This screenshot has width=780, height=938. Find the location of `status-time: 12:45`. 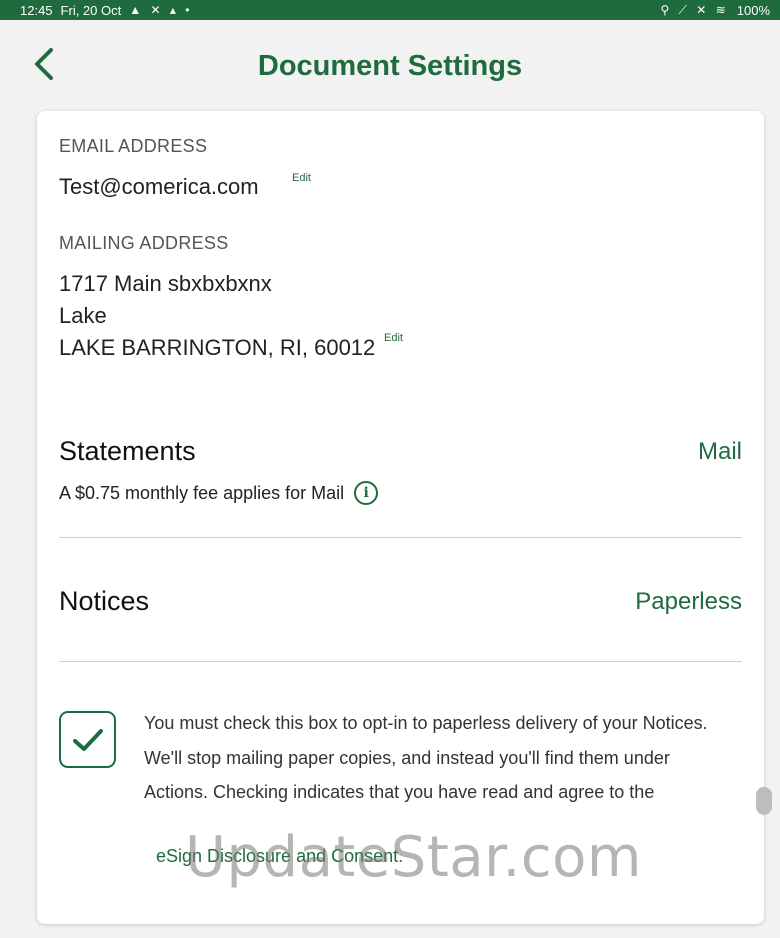

status-time: 12:45 is located at coordinates (36, 10).